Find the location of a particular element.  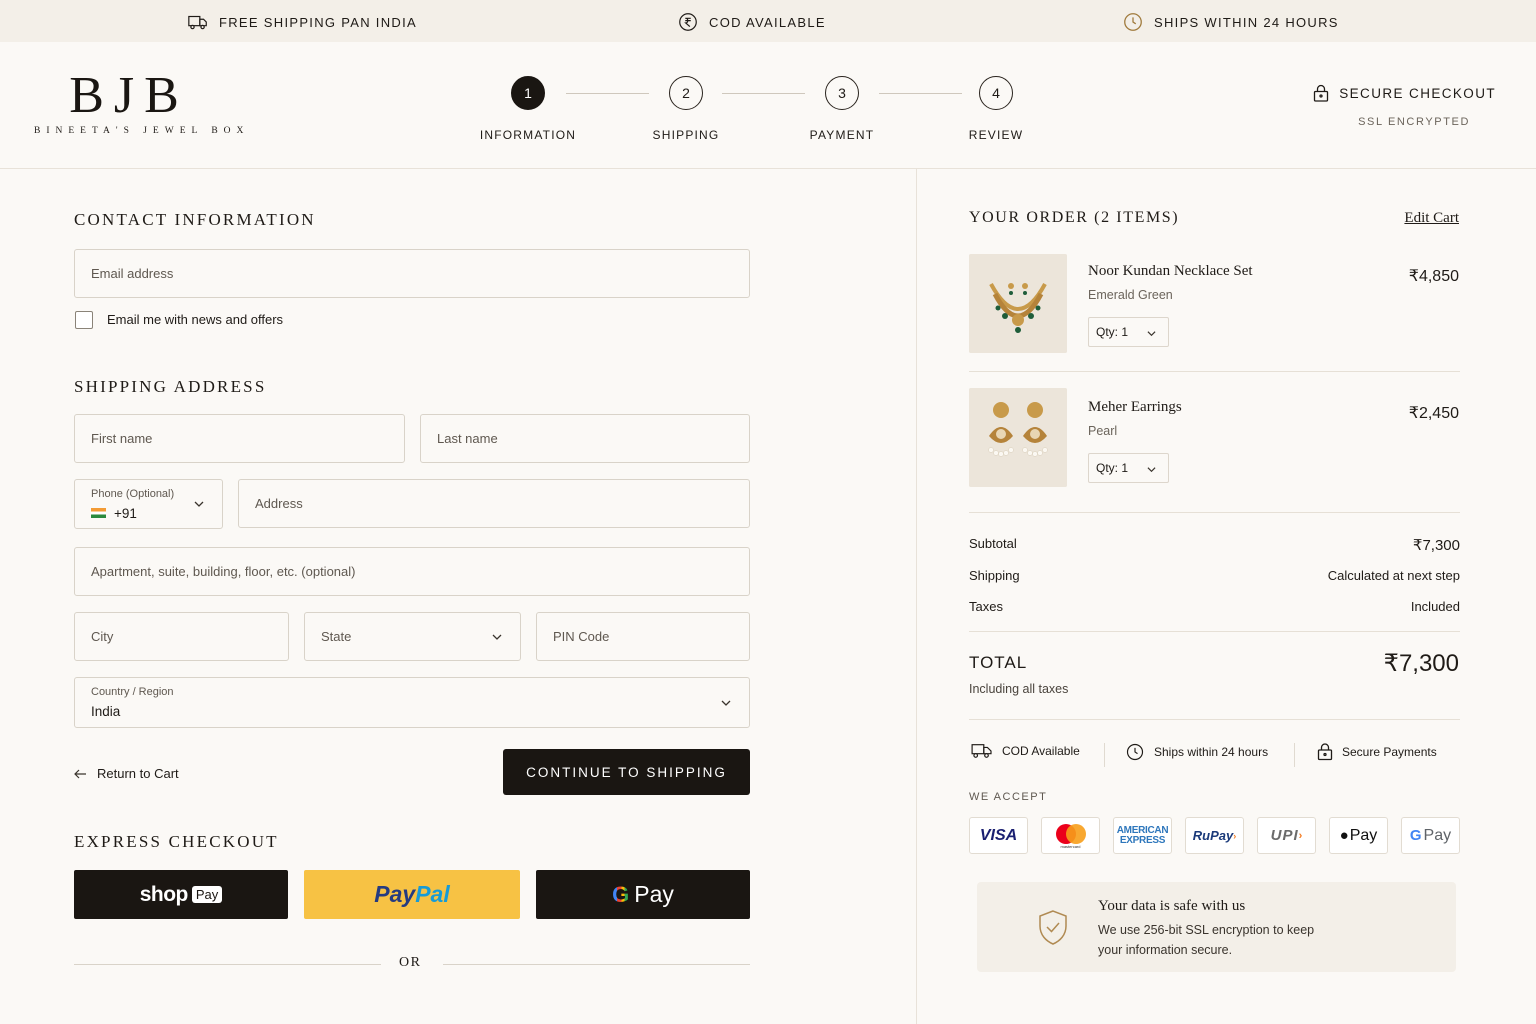

first-name-field: First name is located at coordinates (239, 438).